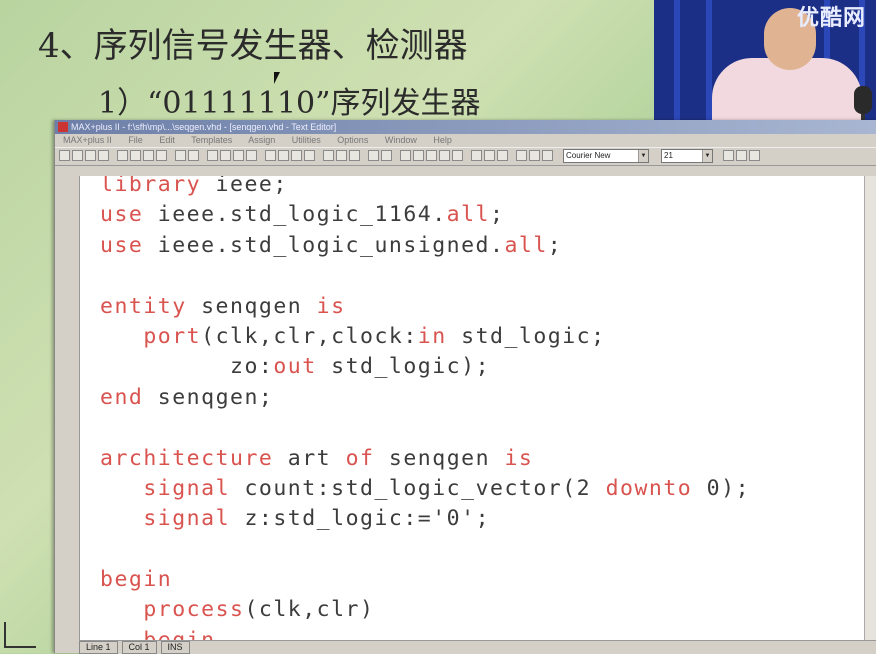 The height and width of the screenshot is (654, 876). I want to click on code-keyword: entity, so click(143, 306).